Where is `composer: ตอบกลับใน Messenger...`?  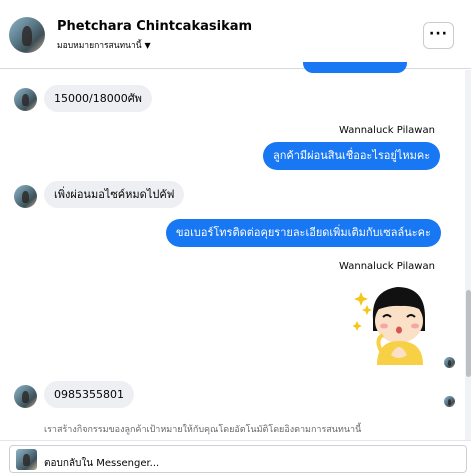
composer: ตอบกลับใน Messenger... is located at coordinates (235, 457).